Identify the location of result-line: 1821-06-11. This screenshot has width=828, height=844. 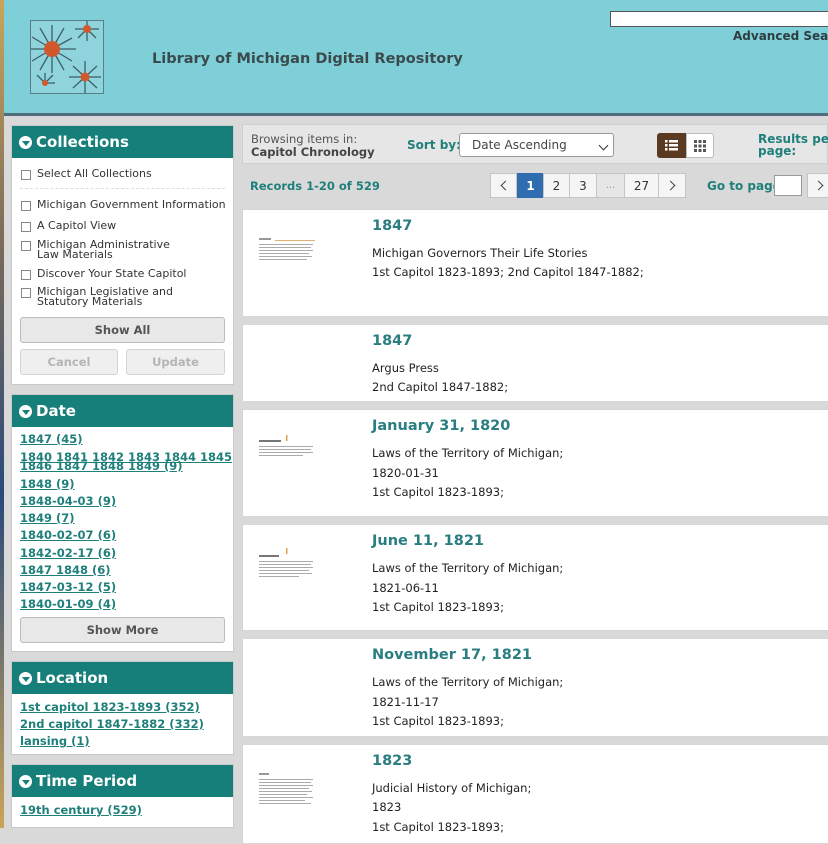
(405, 588).